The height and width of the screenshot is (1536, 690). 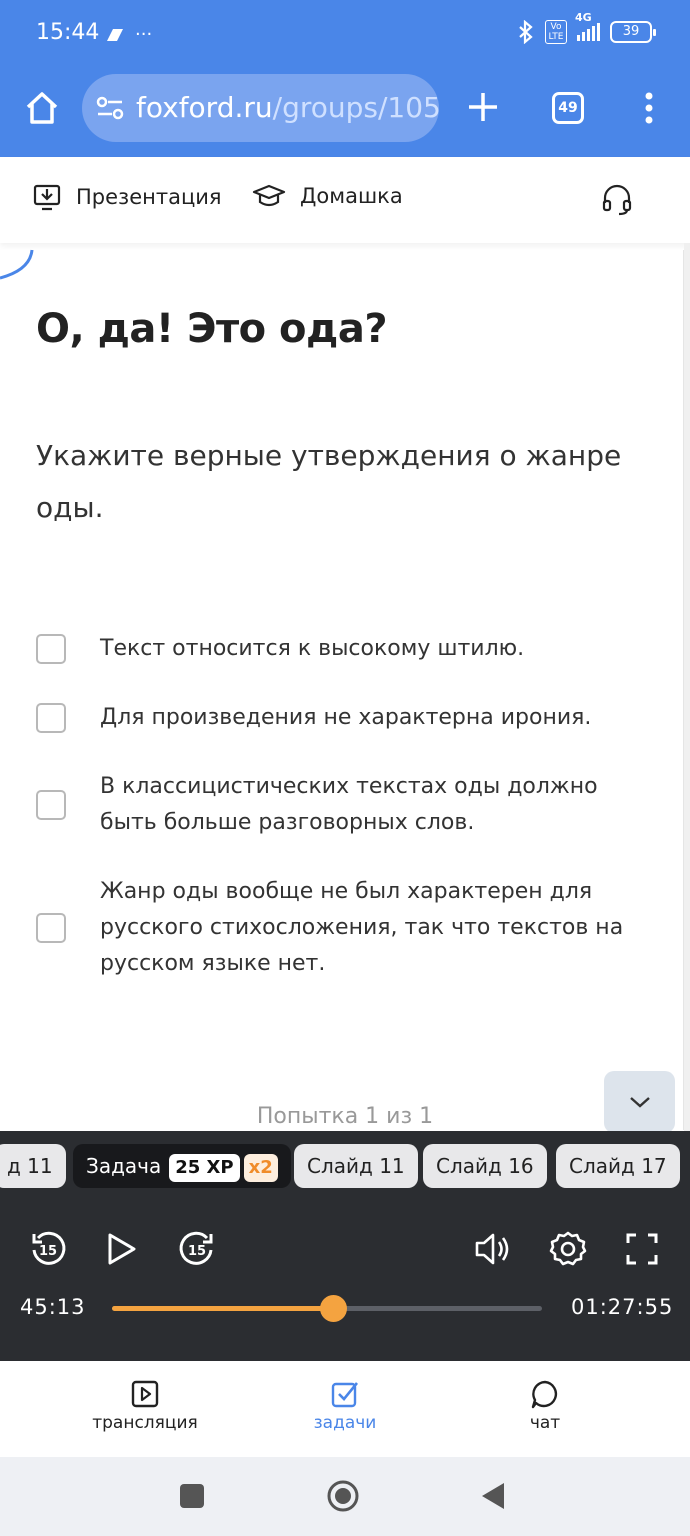 What do you see at coordinates (122, 1249) in the screenshot?
I see `play-icon` at bounding box center [122, 1249].